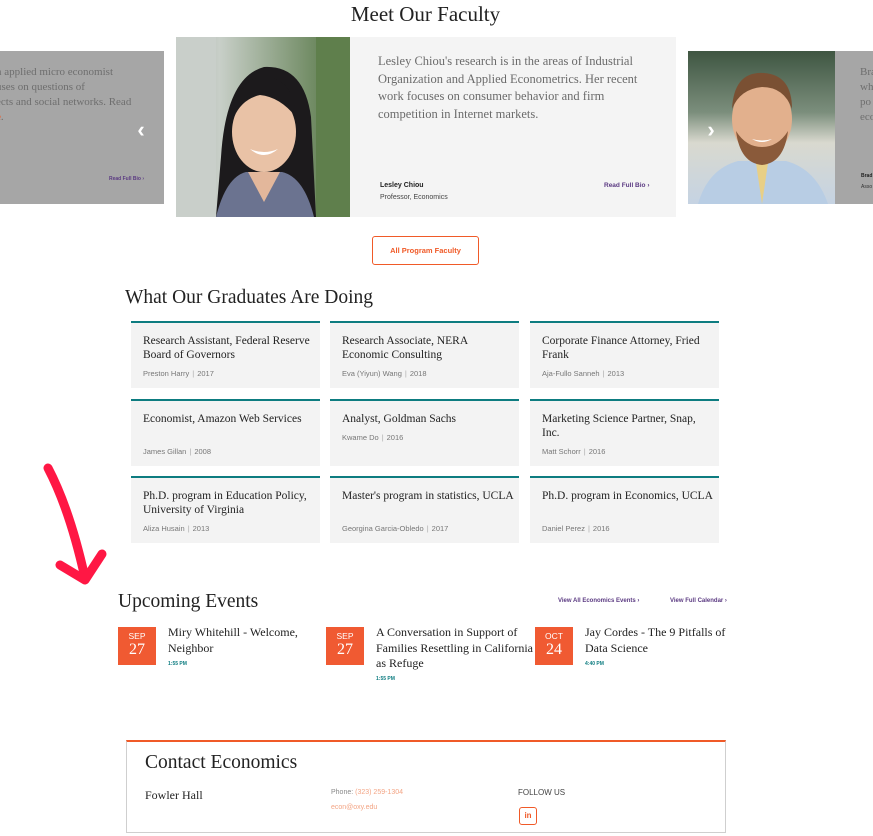 Image resolution: width=873 pixels, height=836 pixels. Describe the element at coordinates (221, 762) in the screenshot. I see `contact-title: Contact Economics` at that location.